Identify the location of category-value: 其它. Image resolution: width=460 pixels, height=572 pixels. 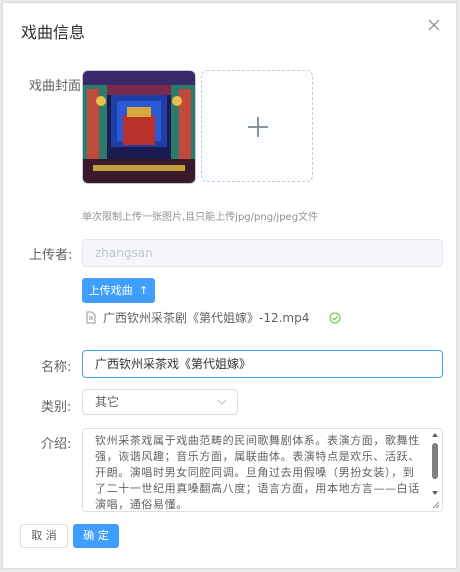
(107, 402).